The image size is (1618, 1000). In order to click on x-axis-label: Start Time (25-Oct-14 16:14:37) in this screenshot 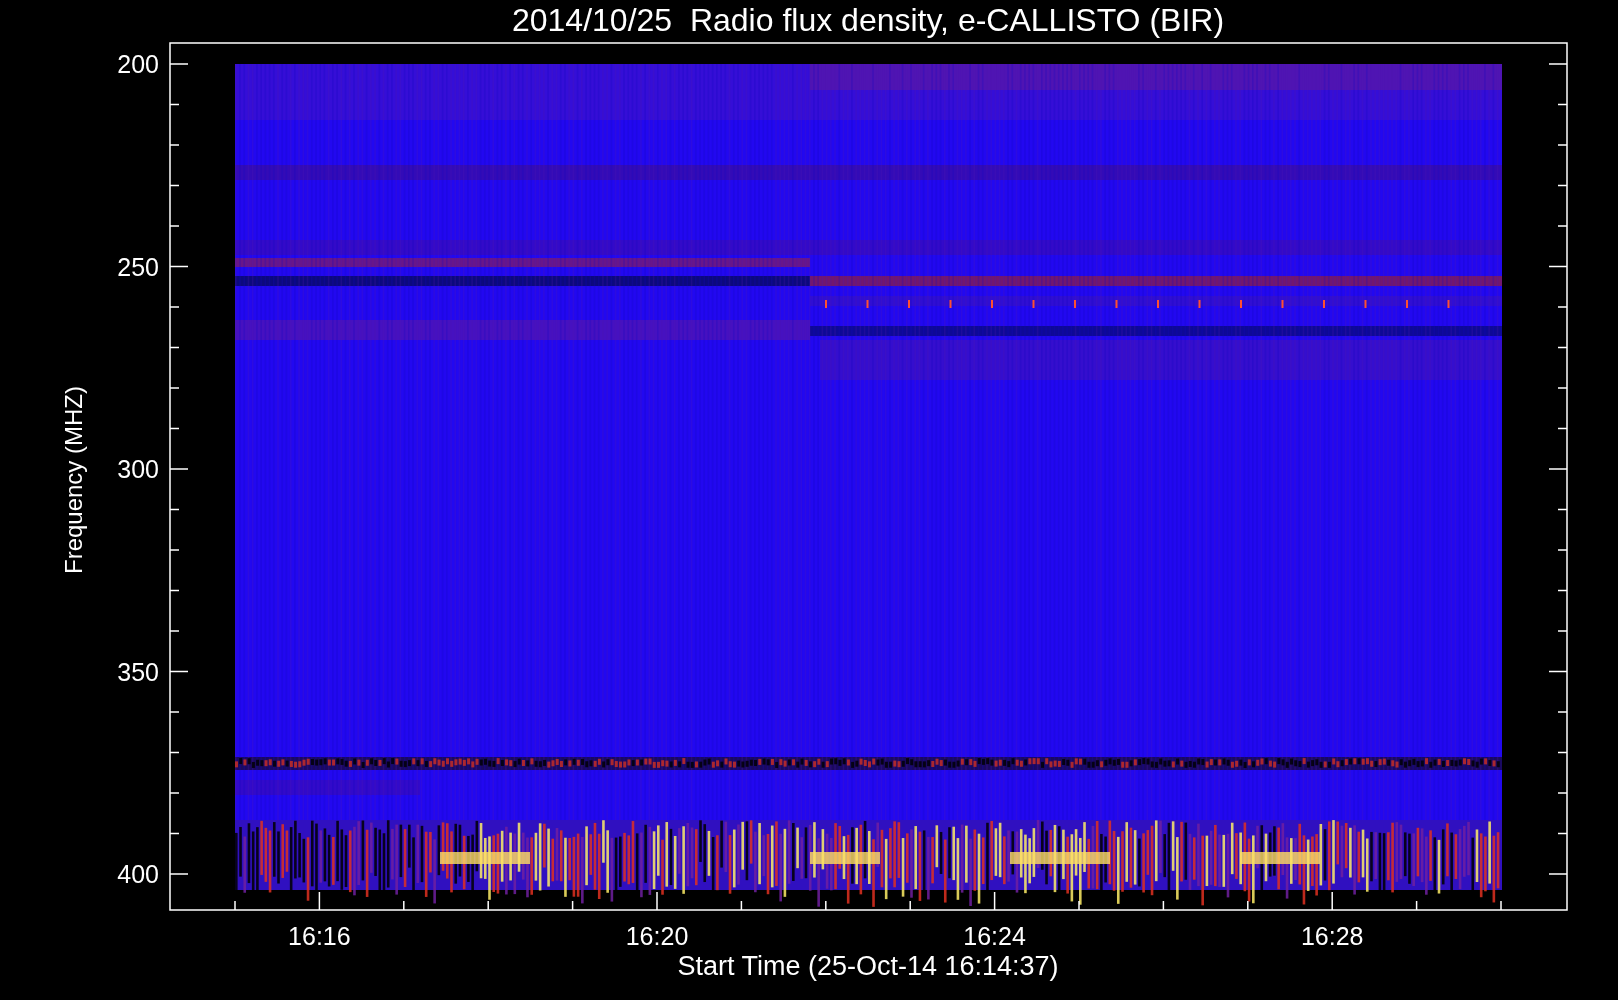, I will do `click(868, 966)`.